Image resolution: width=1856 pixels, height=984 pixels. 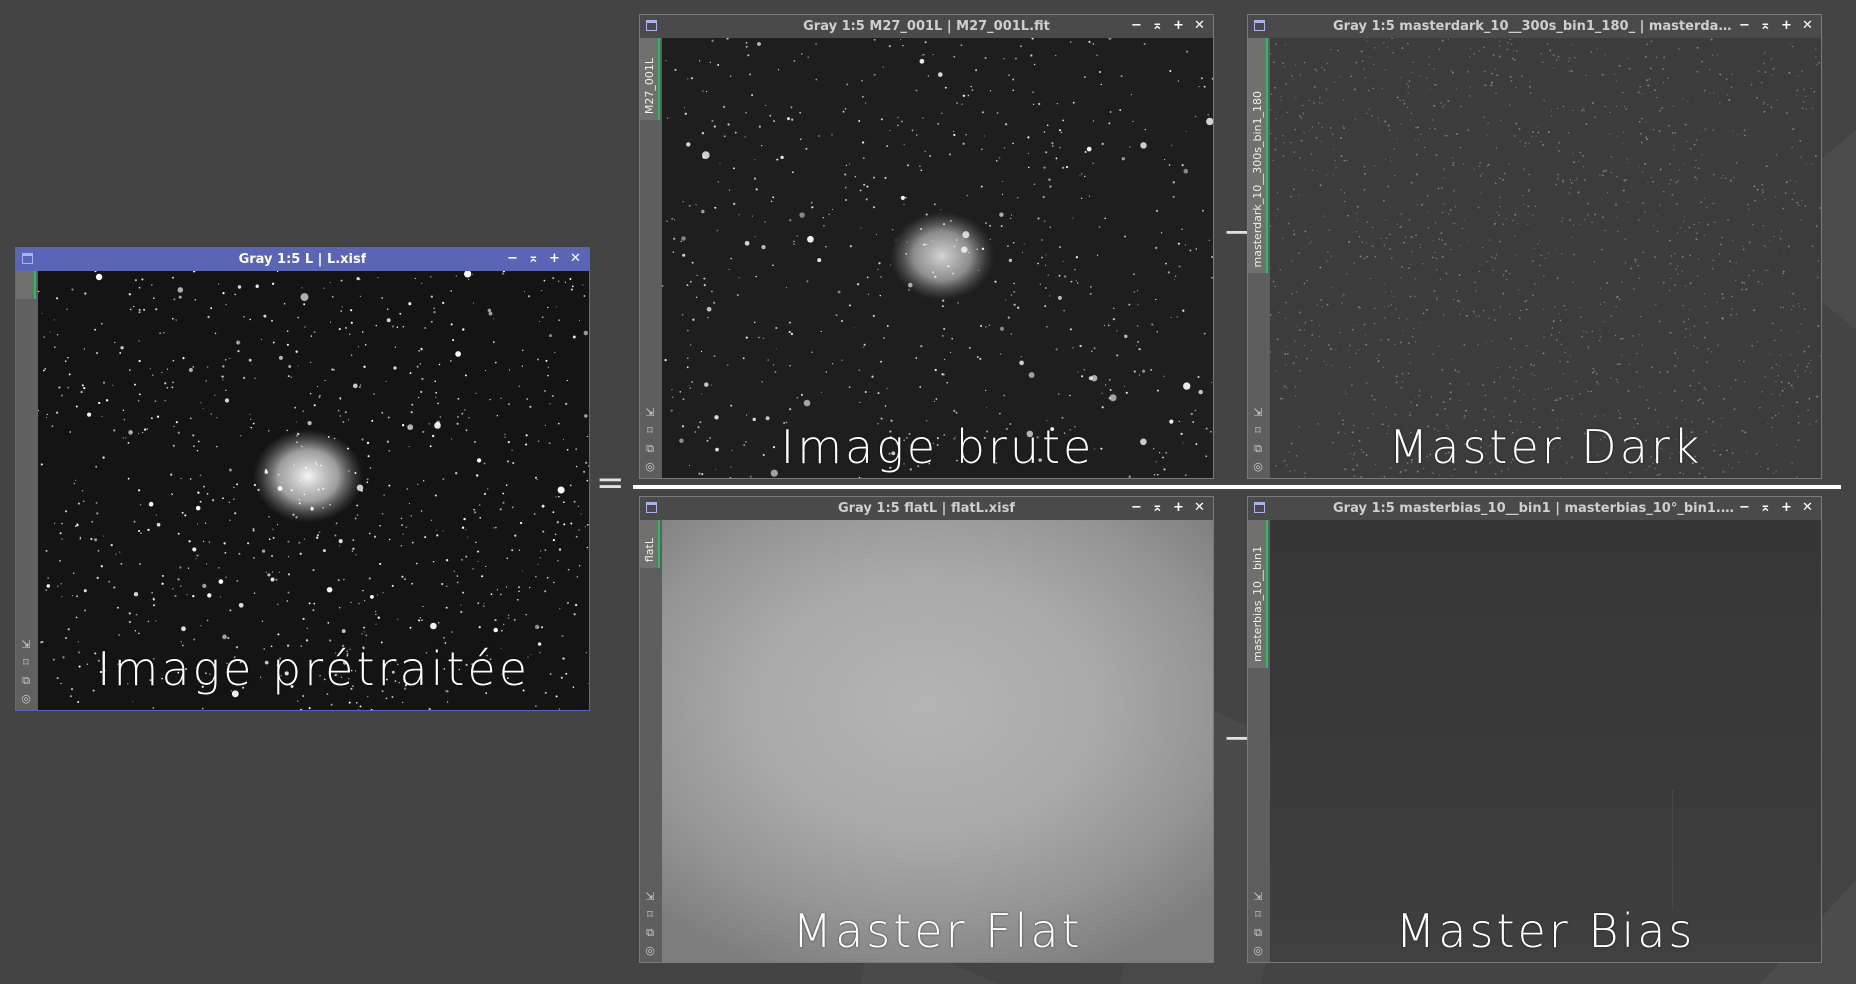 I want to click on view-tab: masterdark_10__300s_bin1_180, so click(x=1258, y=155).